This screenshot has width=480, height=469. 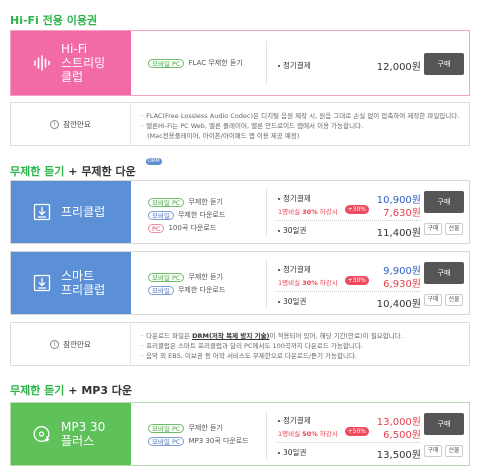 I want to click on price-value: 13,500원, so click(x=398, y=455).